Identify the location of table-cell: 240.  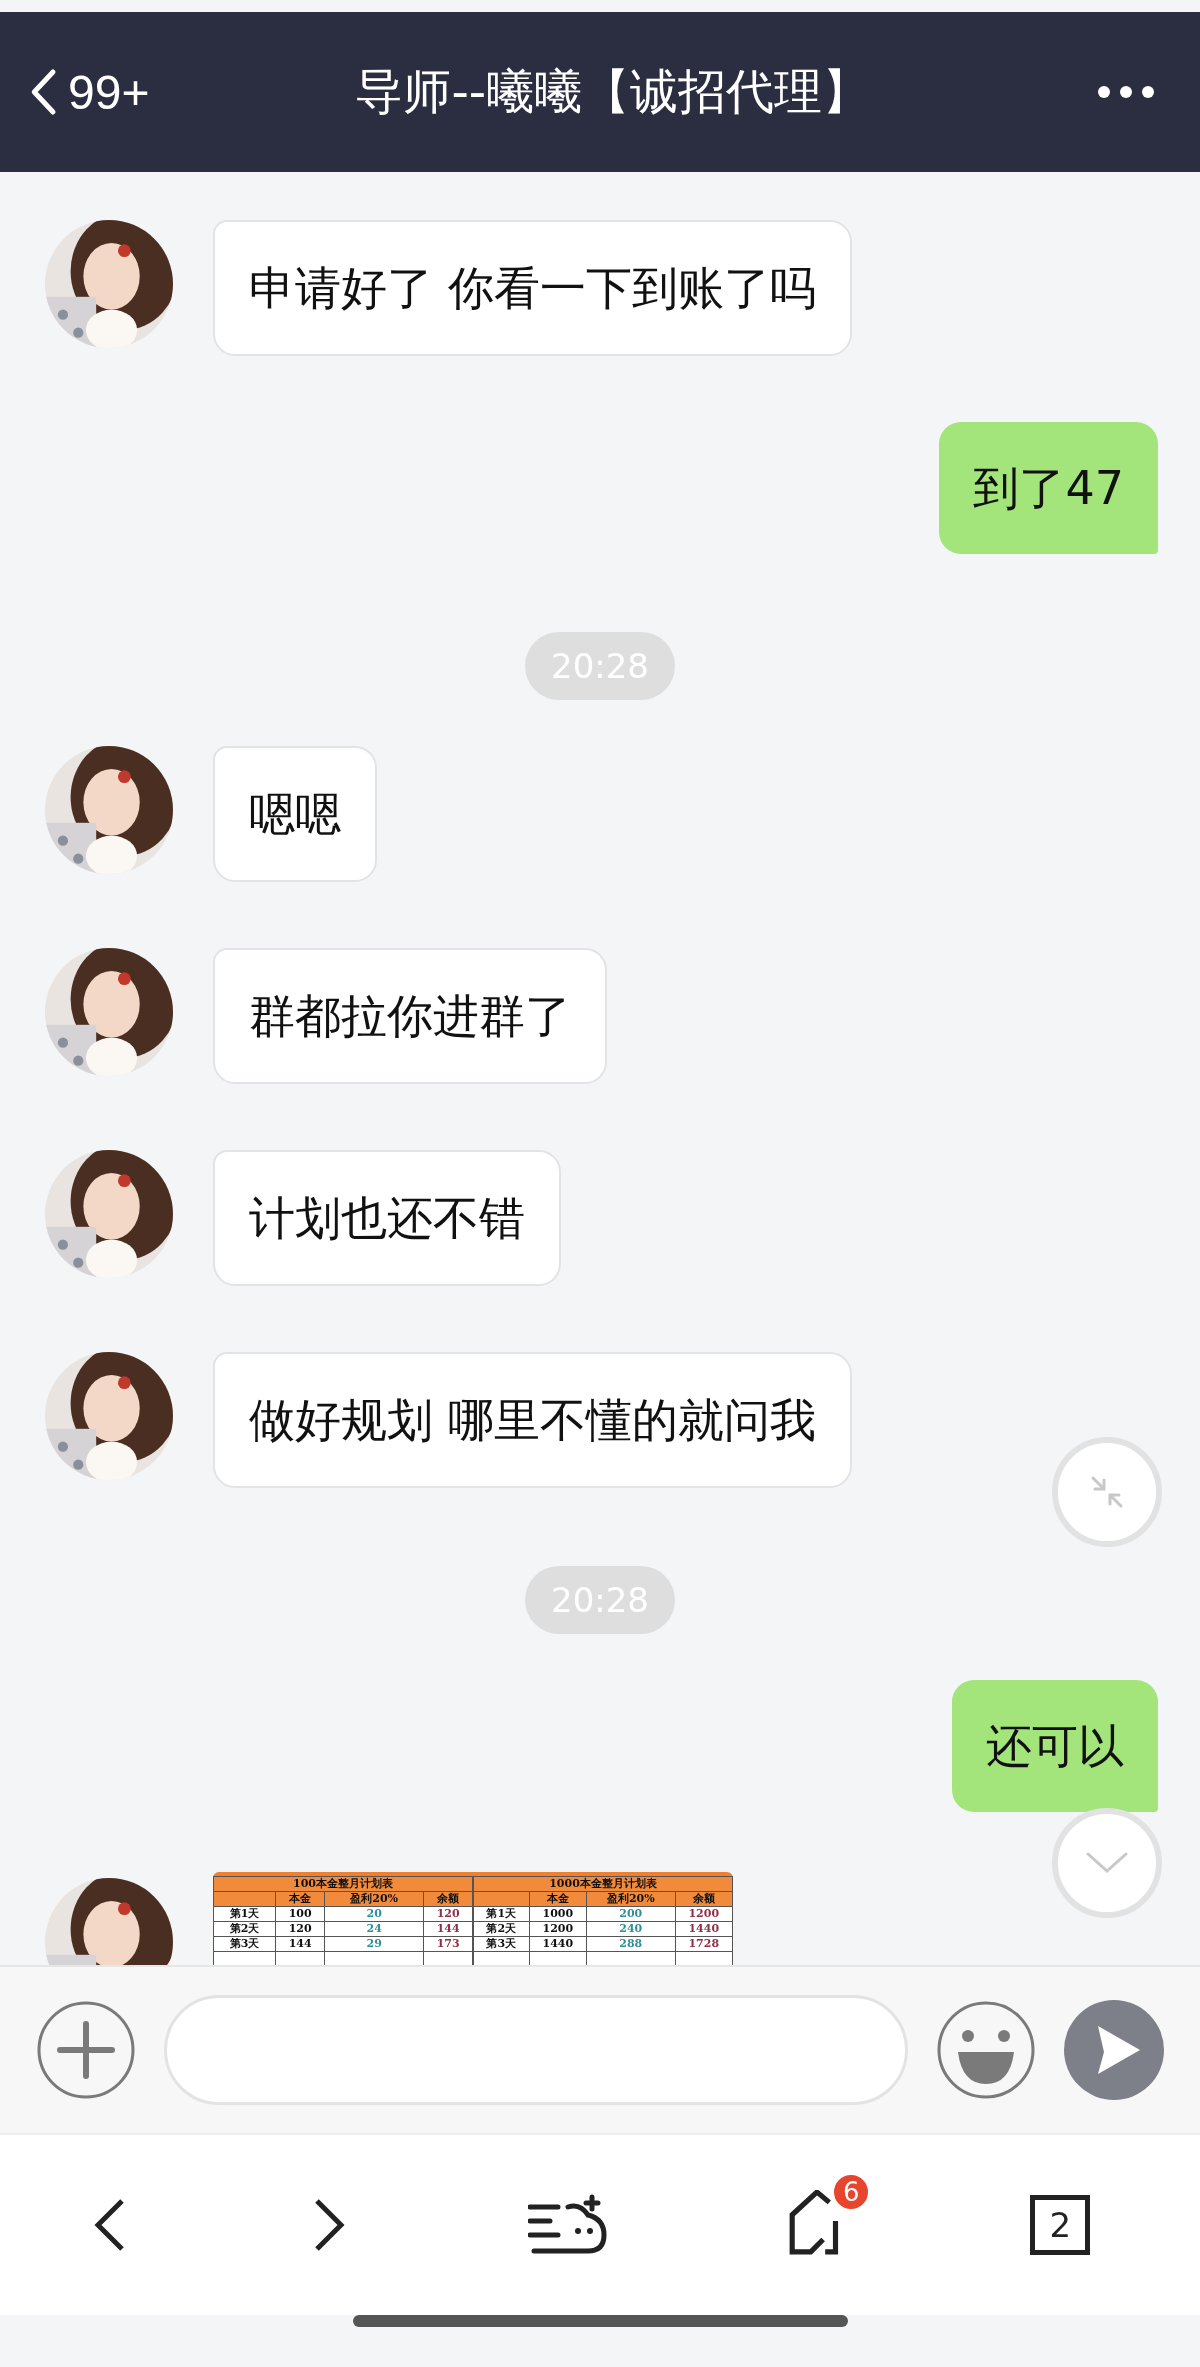
(631, 1929).